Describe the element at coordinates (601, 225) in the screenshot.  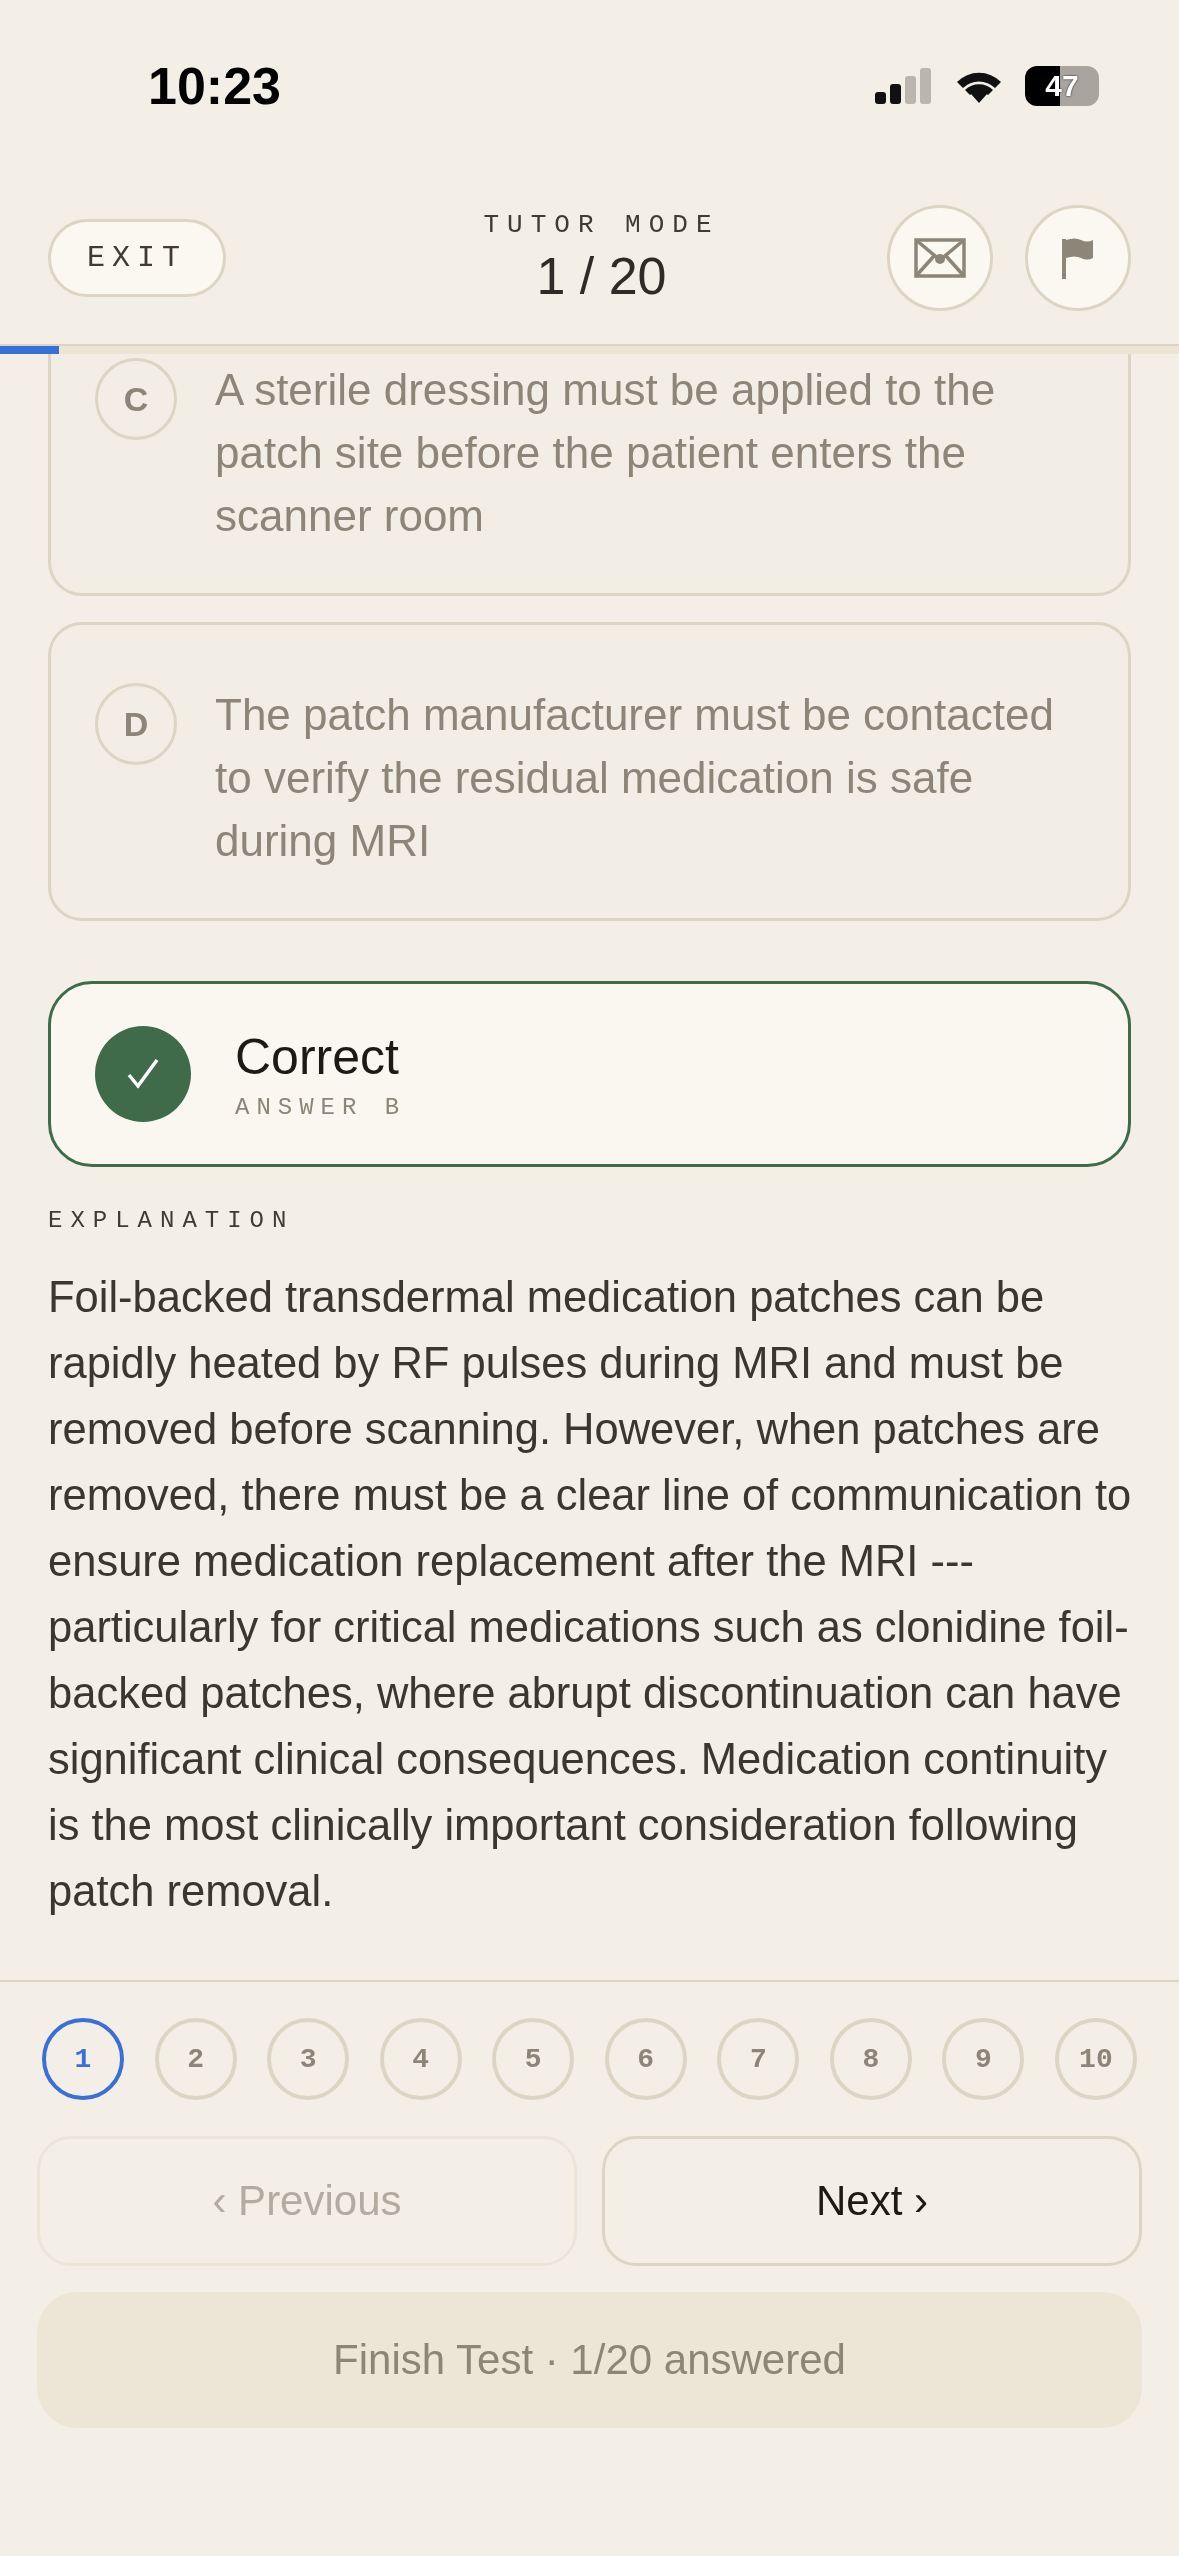
I see `mode-label: TUTOR MODE` at that location.